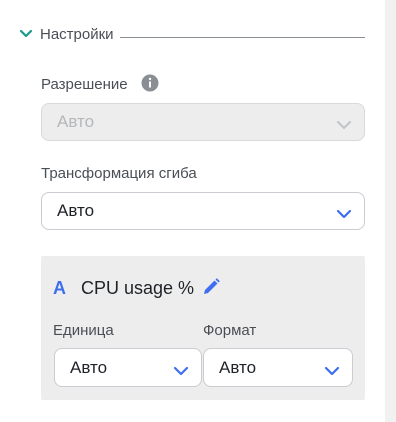 This screenshot has width=396, height=422. What do you see at coordinates (230, 330) in the screenshot?
I see `format-label: Формат` at bounding box center [230, 330].